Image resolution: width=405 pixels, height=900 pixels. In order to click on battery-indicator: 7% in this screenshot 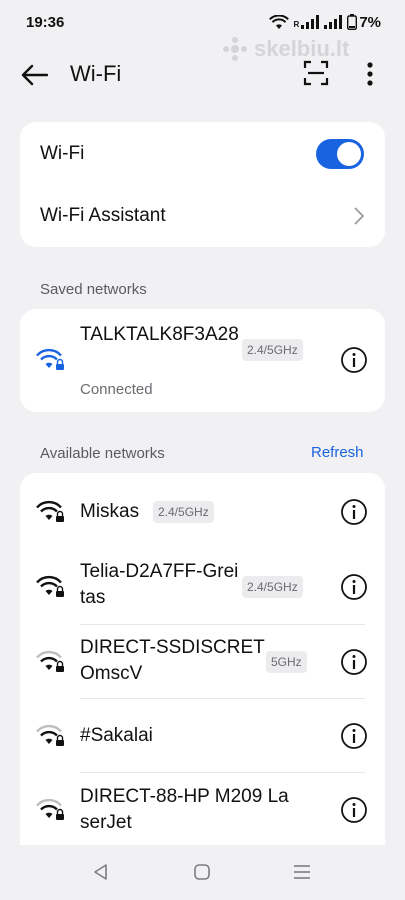, I will do `click(364, 22)`.